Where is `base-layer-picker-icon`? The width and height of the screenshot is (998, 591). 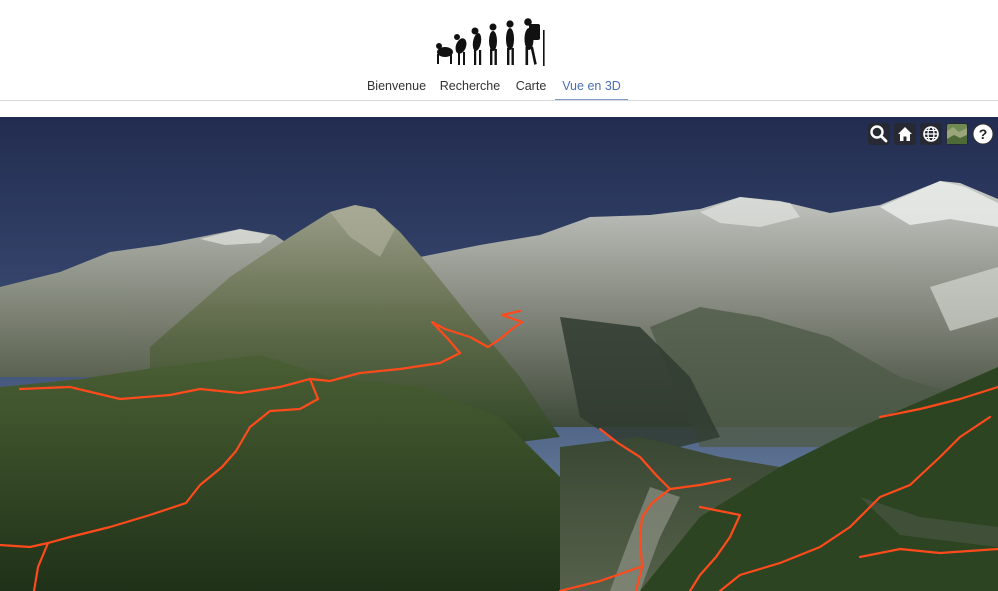 base-layer-picker-icon is located at coordinates (957, 134).